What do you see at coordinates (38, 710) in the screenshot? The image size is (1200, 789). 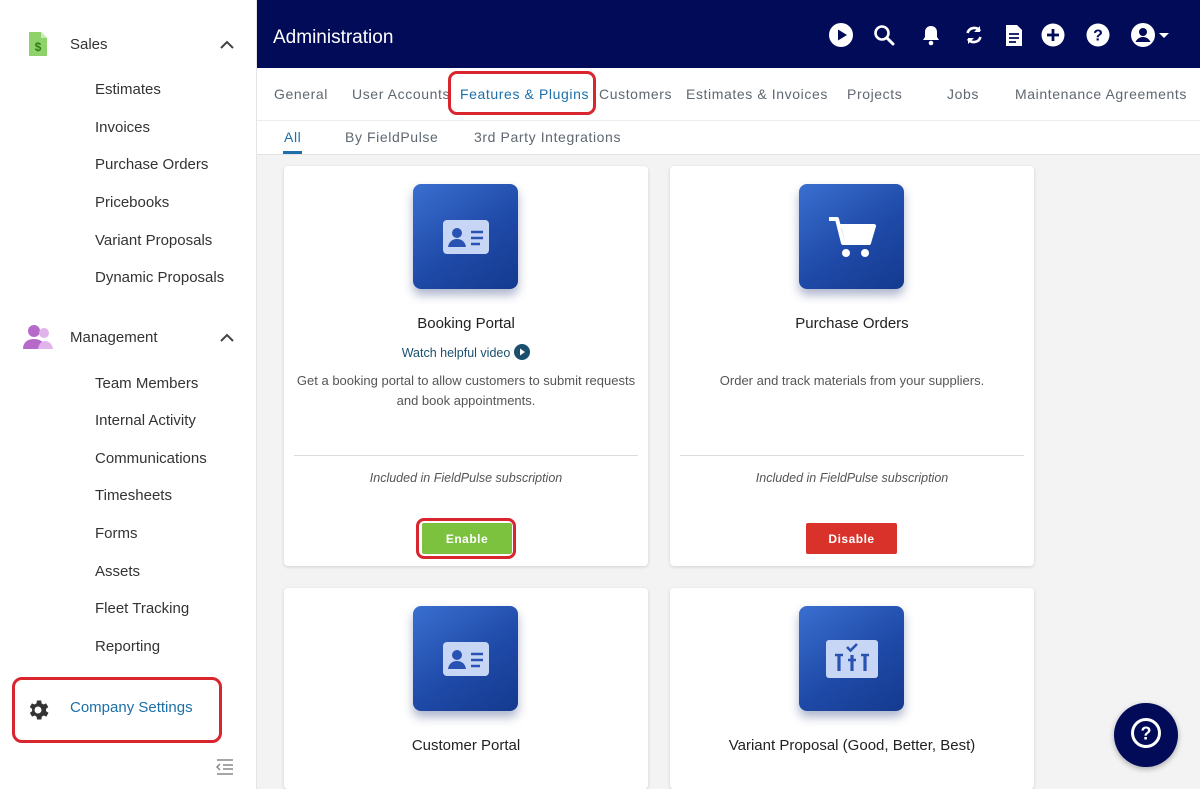 I see `gear-icon` at bounding box center [38, 710].